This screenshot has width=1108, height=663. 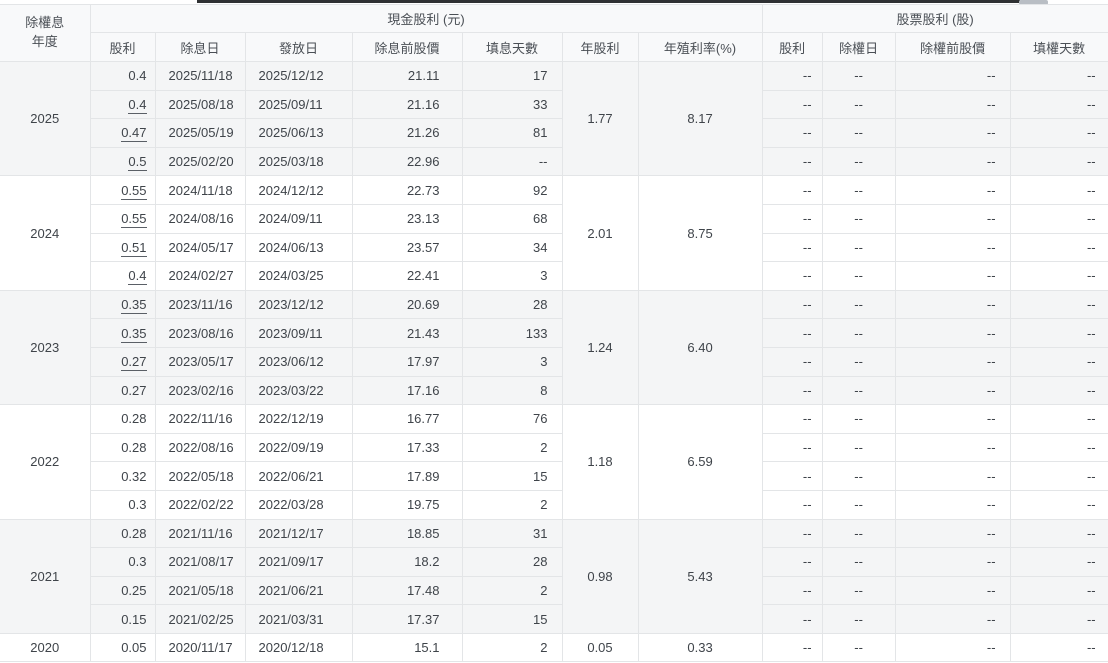 What do you see at coordinates (200, 247) in the screenshot?
I see `ex-dividend-date-cell: 2024/05/17` at bounding box center [200, 247].